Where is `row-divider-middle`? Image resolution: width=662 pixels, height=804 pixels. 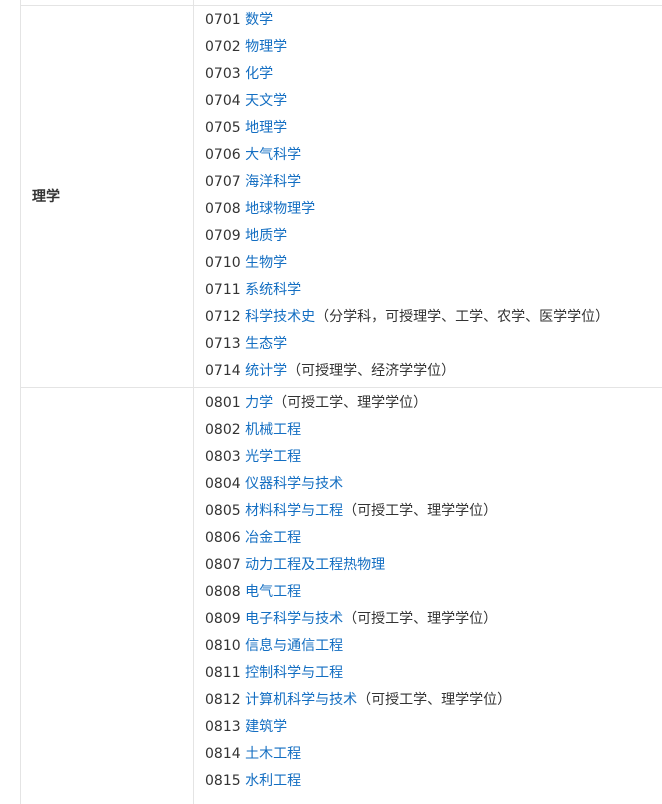 row-divider-middle is located at coordinates (341, 387).